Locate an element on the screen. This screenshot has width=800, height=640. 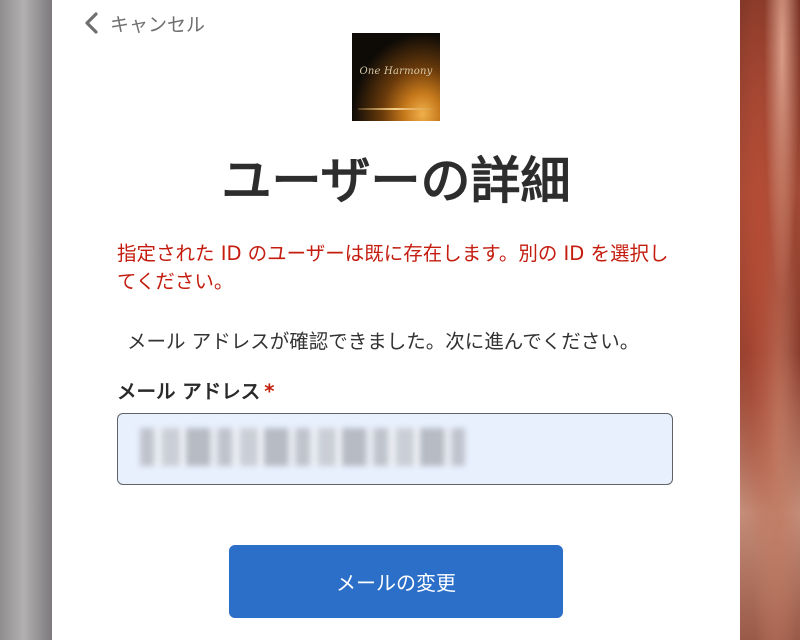
required-asterisk: * is located at coordinates (269, 391).